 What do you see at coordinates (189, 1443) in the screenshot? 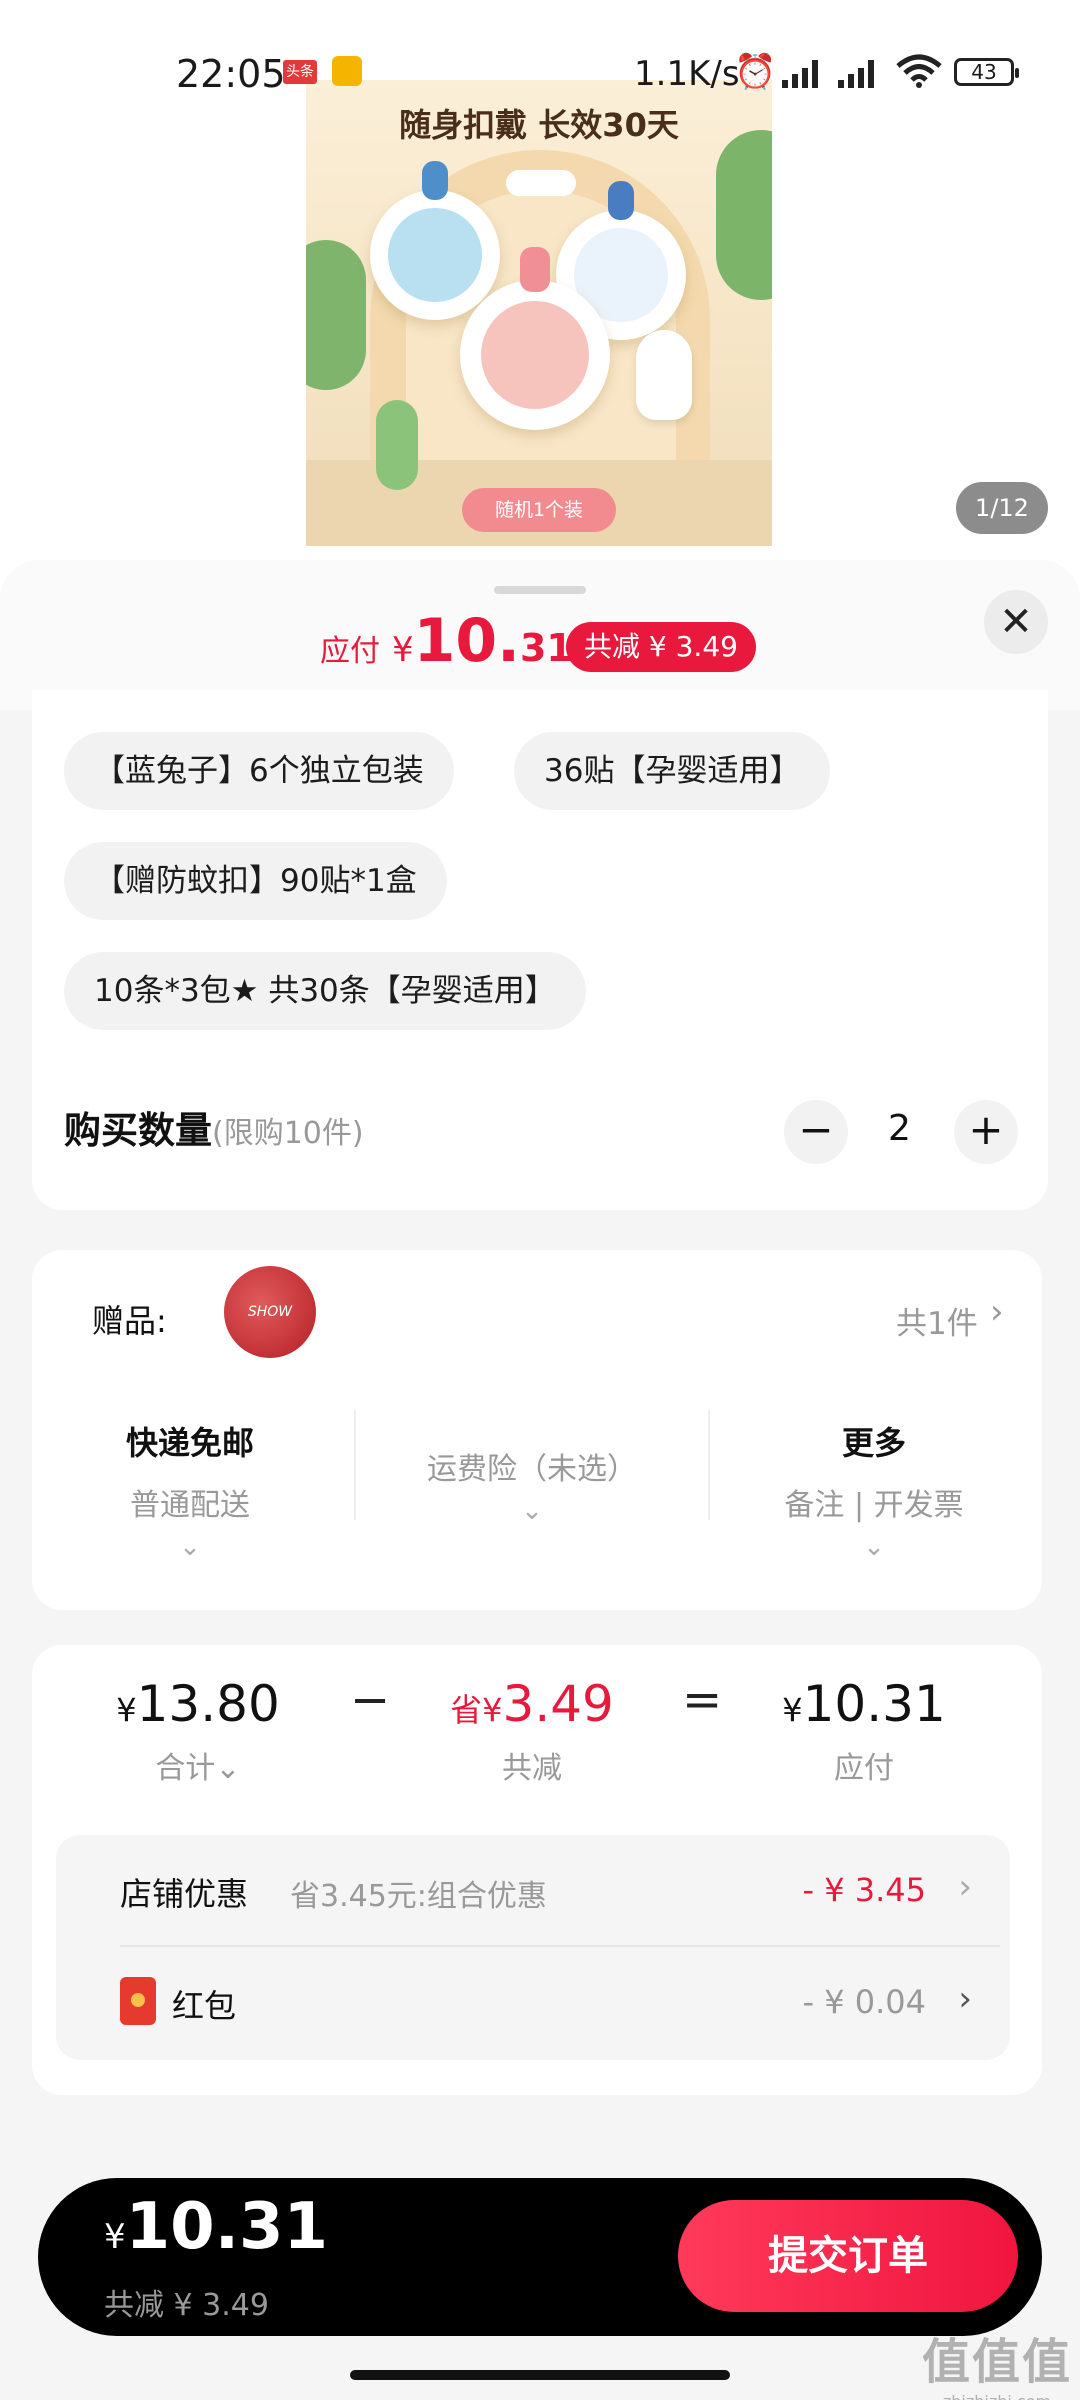
I see `shipping-title: 快递免邮` at bounding box center [189, 1443].